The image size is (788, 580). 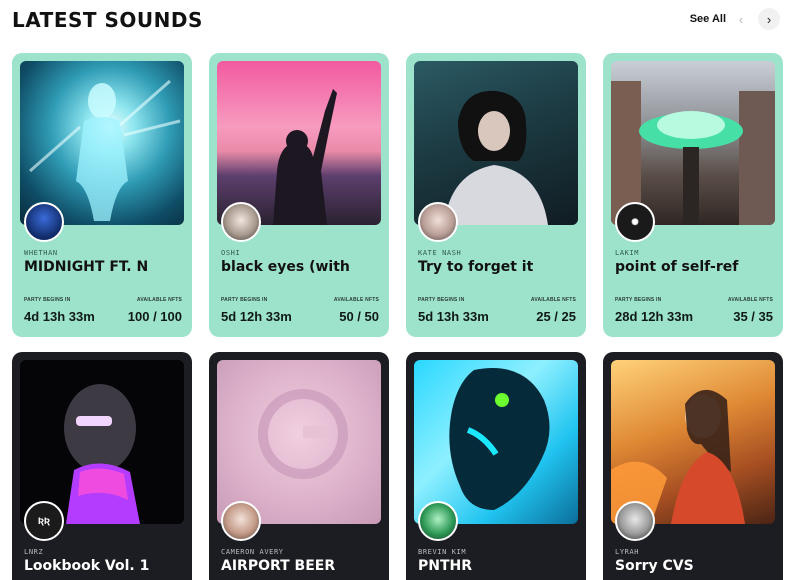 What do you see at coordinates (397, 19) in the screenshot?
I see `section-header: LATEST SOUNDS See All ‹ ›` at bounding box center [397, 19].